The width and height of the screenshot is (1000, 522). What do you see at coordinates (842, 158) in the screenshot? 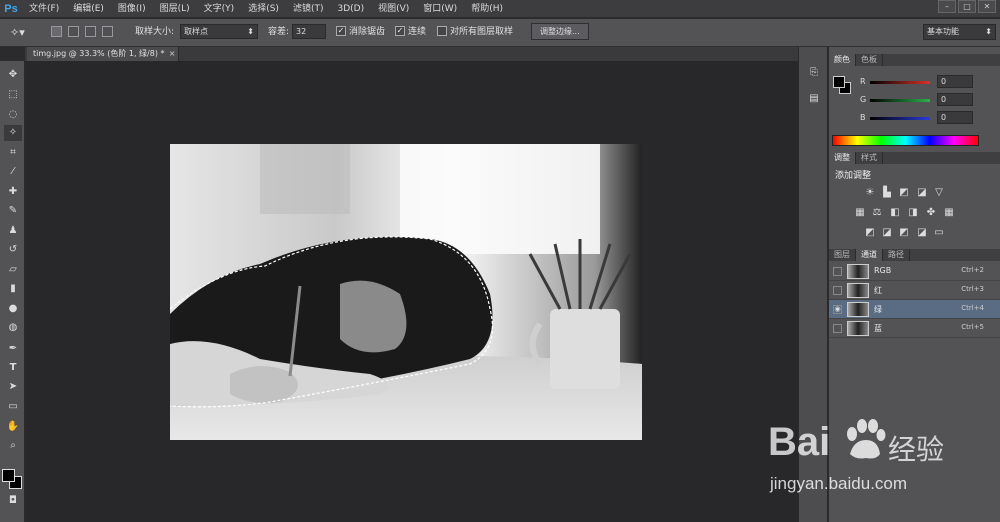
I see `tab-adjustments: 调整` at bounding box center [842, 158].